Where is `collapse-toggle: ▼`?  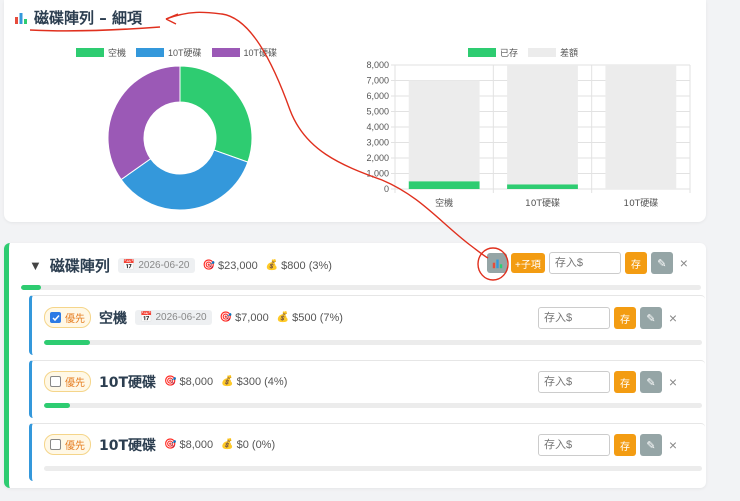 collapse-toggle: ▼ is located at coordinates (35, 265).